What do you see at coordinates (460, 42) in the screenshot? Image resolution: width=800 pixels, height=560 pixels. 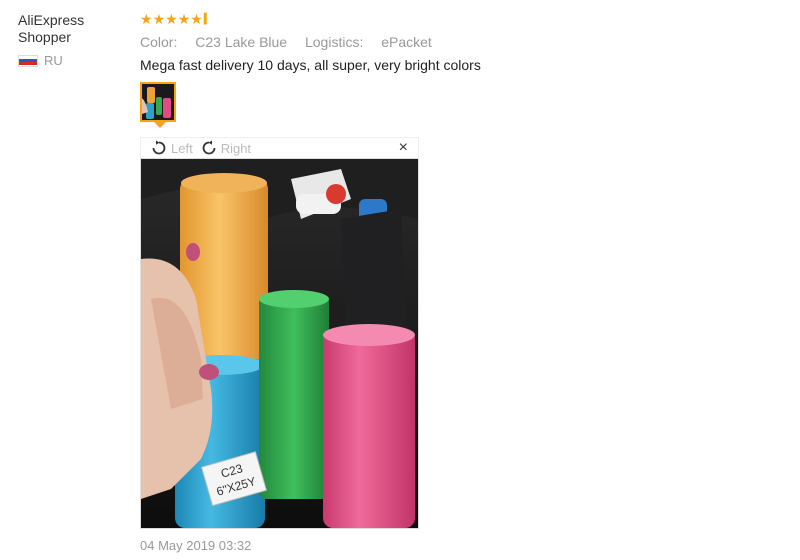 I see `order-attributes: Color: C23 Lake Blue Logistics: ePacket` at bounding box center [460, 42].